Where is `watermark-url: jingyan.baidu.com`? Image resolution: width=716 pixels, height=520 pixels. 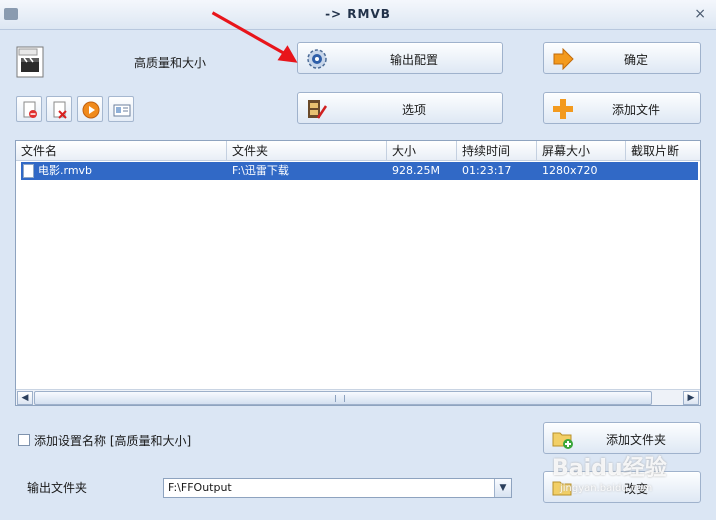 watermark-url: jingyan.baidu.com is located at coordinates (606, 488).